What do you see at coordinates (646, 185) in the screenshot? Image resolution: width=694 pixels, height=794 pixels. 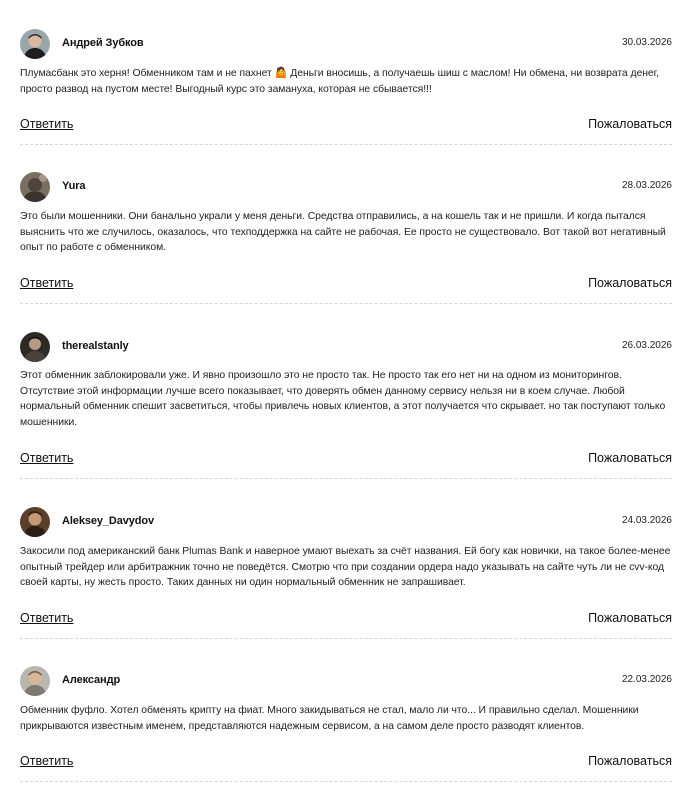 I see `comment-date: 28.03.2026` at bounding box center [646, 185].